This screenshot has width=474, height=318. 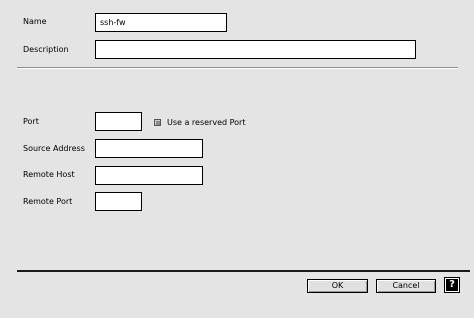 I want to click on button-bar-divider, so click(x=243, y=271).